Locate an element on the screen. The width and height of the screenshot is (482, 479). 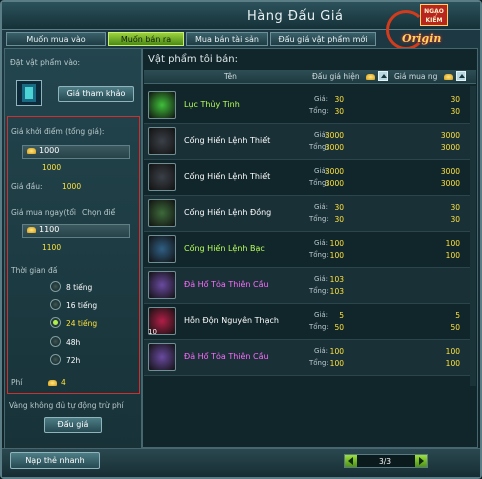
bid-price: 100 is located at coordinates (336, 243).